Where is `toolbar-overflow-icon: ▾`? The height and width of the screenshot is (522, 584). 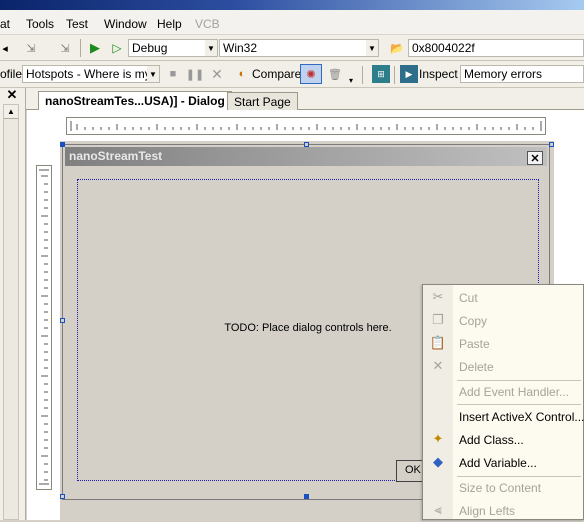
toolbar-overflow-icon: ▾ is located at coordinates (351, 80).